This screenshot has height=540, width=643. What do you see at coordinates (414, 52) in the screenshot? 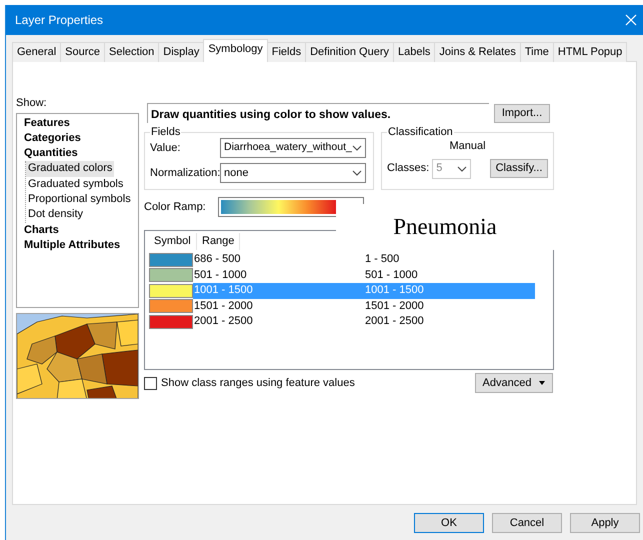
I see `tab: Labels` at bounding box center [414, 52].